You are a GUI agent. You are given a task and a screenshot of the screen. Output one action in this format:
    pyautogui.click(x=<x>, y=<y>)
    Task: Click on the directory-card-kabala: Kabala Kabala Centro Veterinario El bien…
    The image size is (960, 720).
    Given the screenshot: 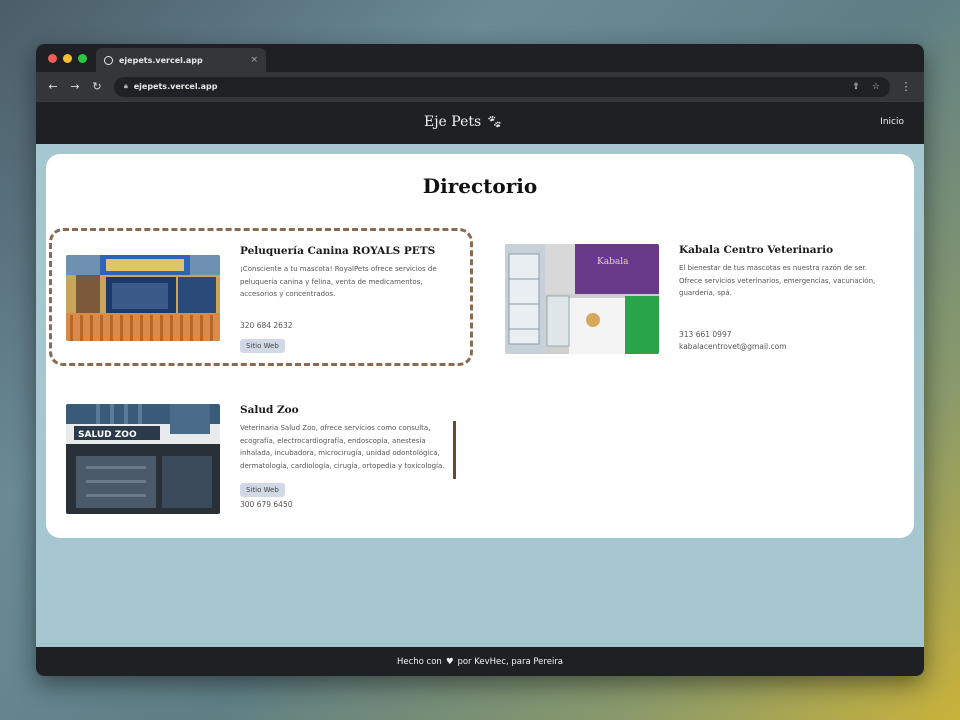 What is the action you would take?
    pyautogui.click(x=705, y=299)
    